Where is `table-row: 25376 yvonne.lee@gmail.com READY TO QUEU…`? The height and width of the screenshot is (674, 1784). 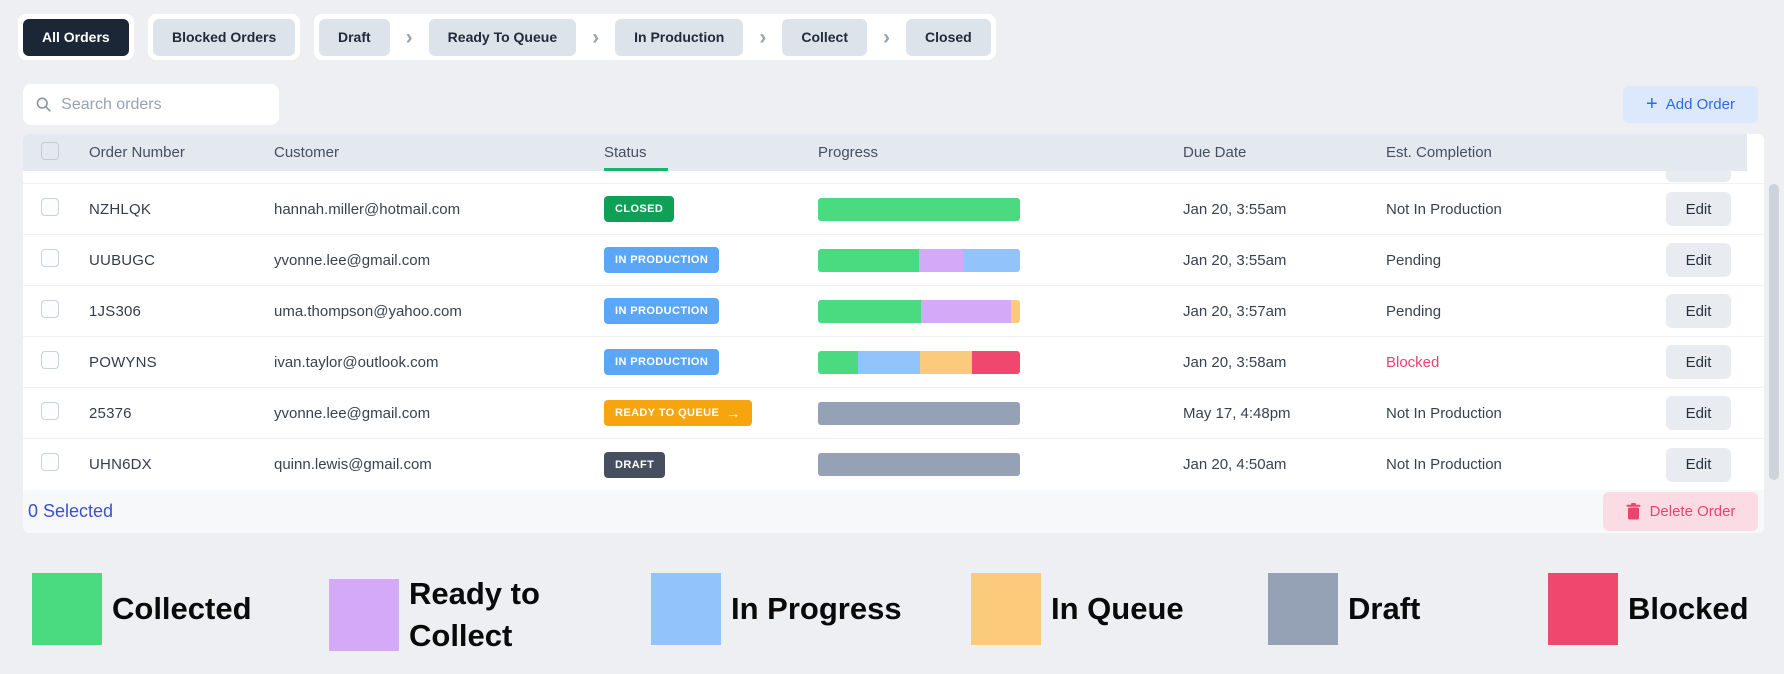 table-row: 25376 yvonne.lee@gmail.com READY TO QUEU… is located at coordinates (893, 413).